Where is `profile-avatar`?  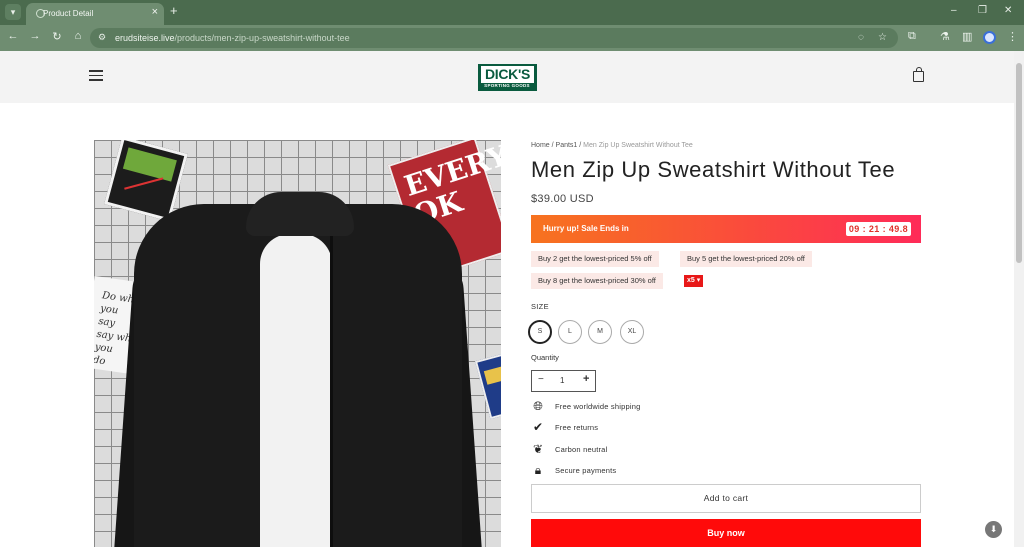 profile-avatar is located at coordinates (989, 37).